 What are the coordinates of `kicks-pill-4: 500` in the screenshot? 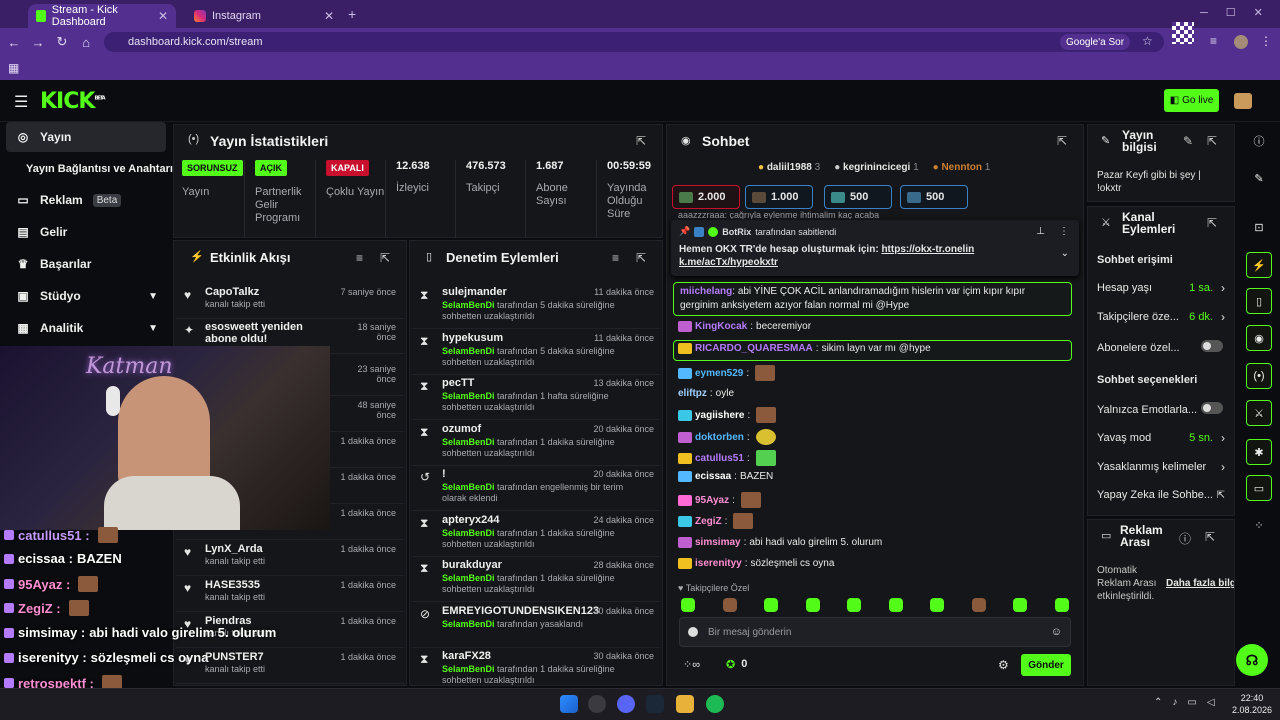 It's located at (934, 197).